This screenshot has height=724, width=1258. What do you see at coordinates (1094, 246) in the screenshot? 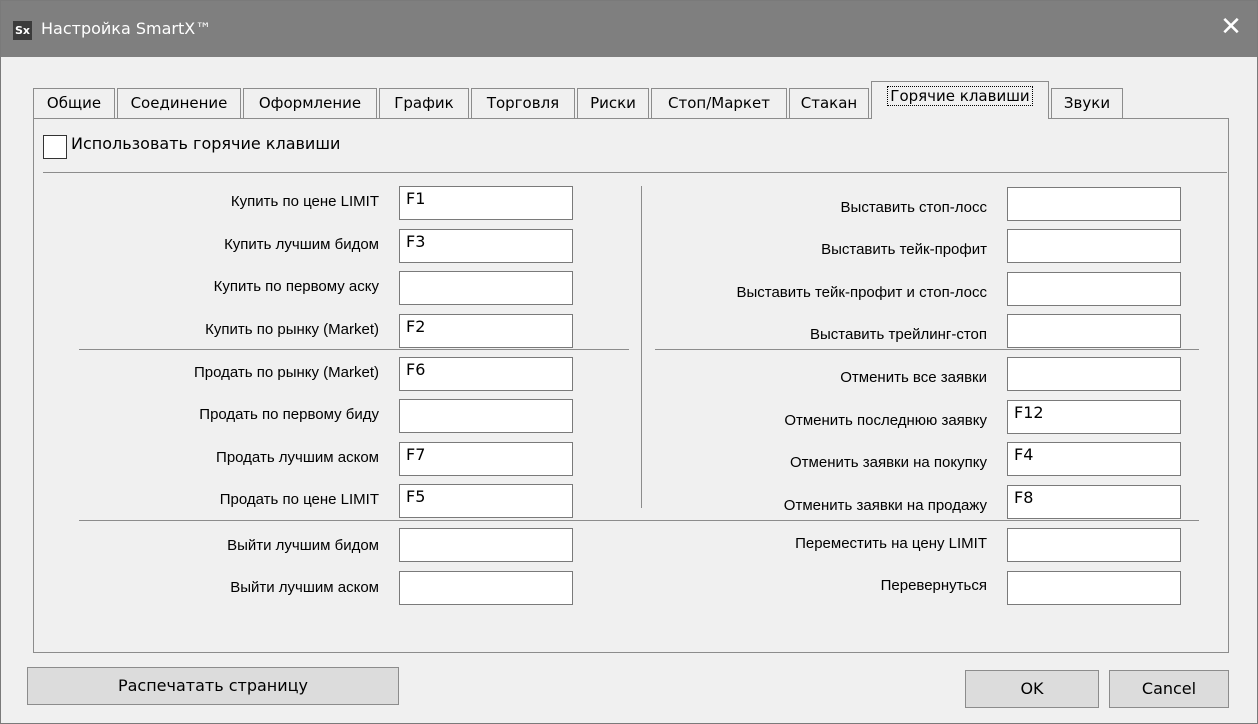
I see `hotkey-field-set-take-profit` at bounding box center [1094, 246].